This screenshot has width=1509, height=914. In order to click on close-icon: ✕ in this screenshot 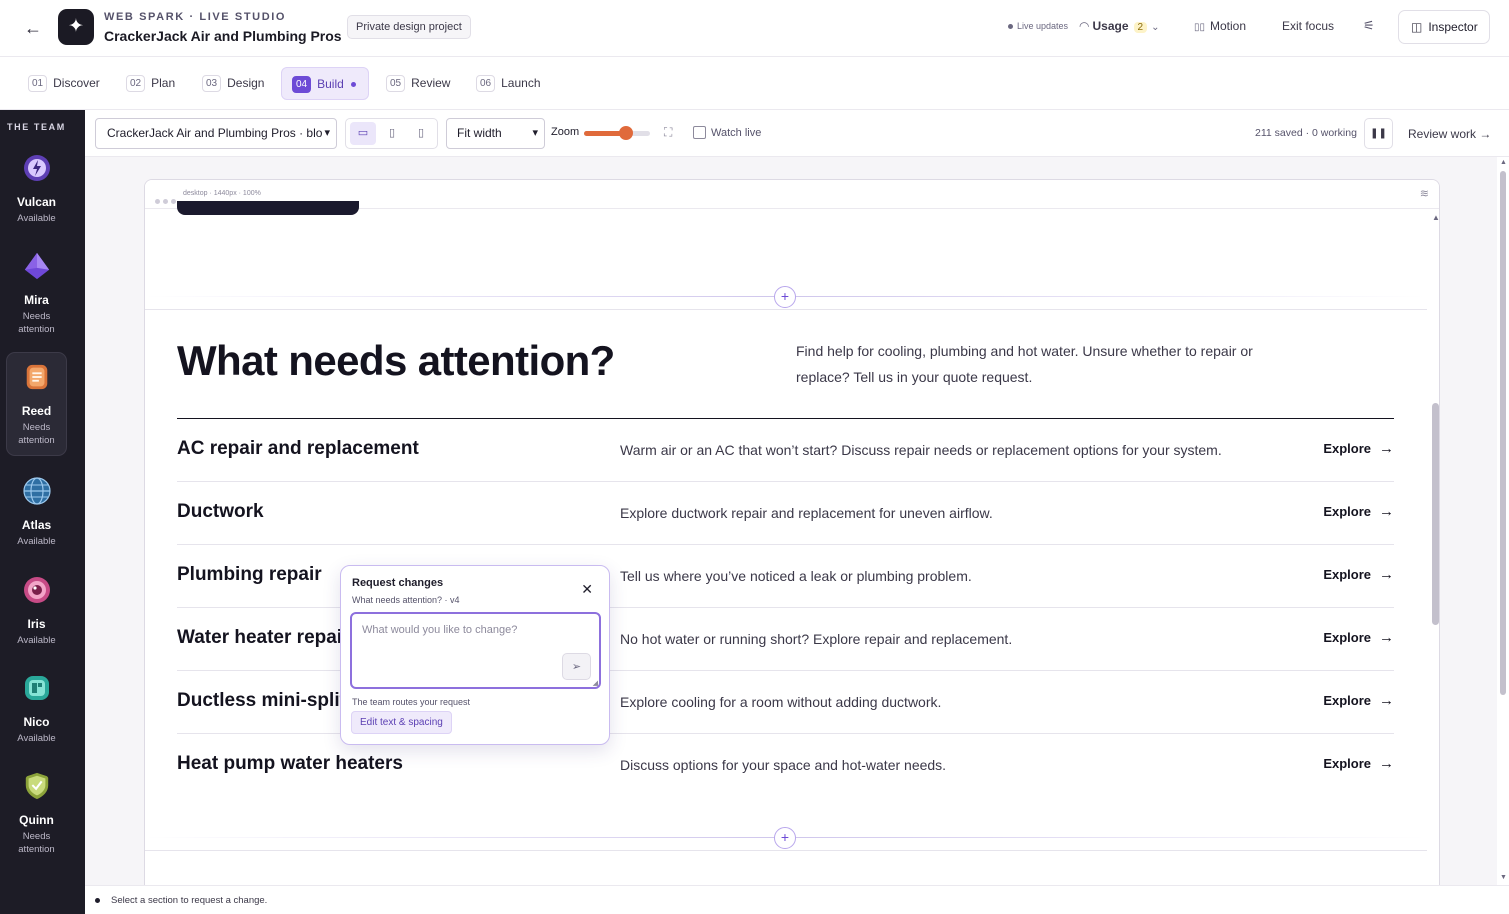, I will do `click(587, 589)`.